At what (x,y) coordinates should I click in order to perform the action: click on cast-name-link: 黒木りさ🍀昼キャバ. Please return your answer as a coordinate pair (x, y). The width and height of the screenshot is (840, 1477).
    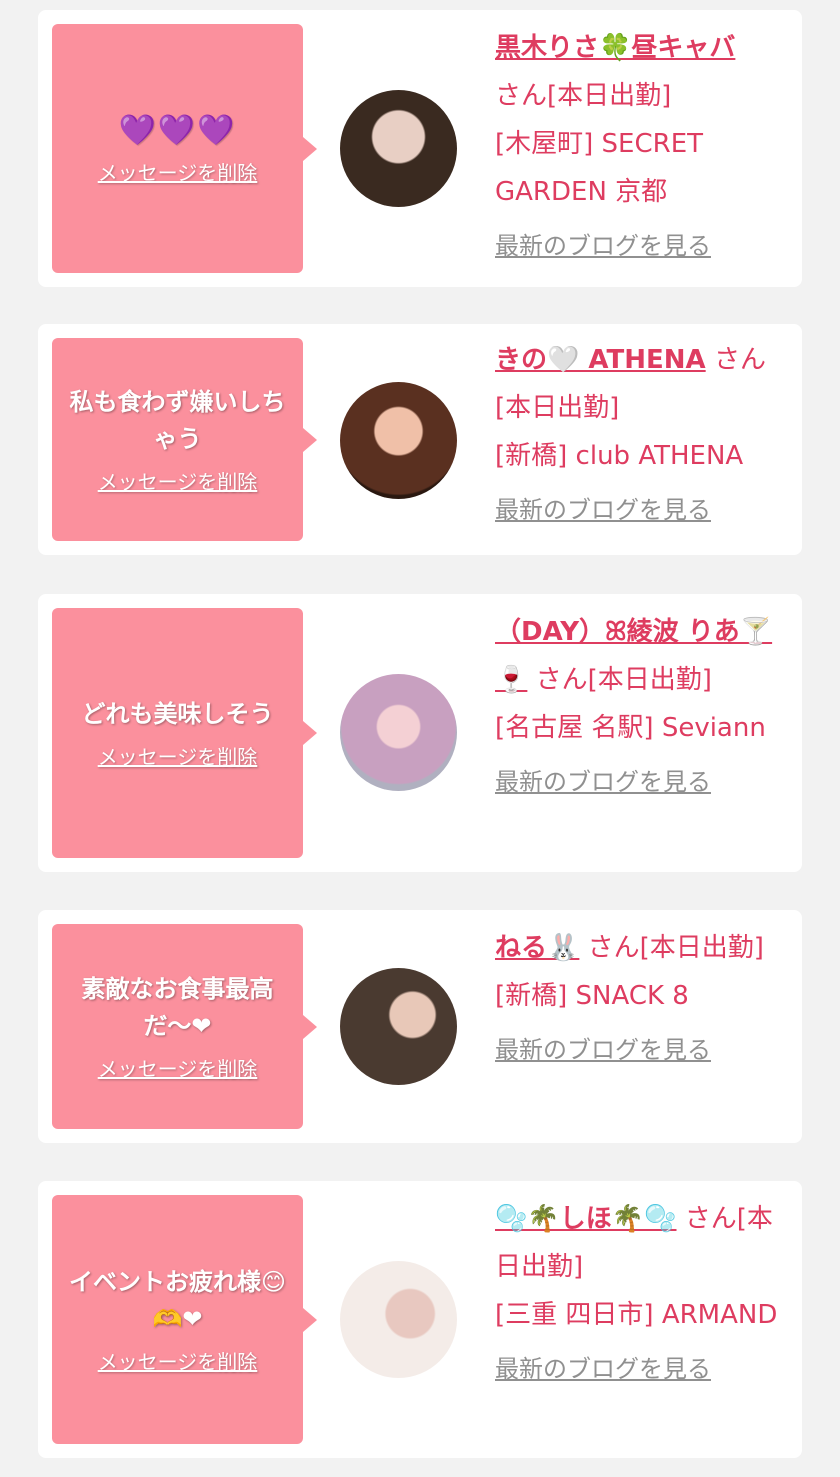
    Looking at the image, I should click on (615, 48).